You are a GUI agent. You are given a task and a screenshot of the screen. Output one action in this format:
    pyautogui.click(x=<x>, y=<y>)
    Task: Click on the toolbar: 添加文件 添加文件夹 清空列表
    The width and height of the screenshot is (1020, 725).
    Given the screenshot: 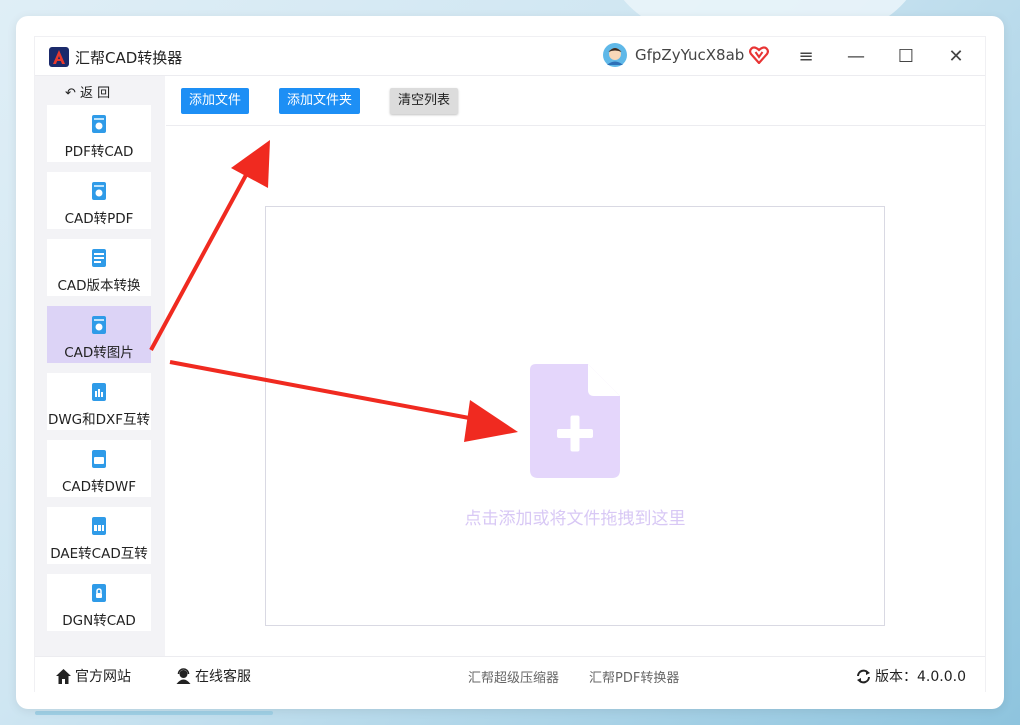 What is the action you would take?
    pyautogui.click(x=575, y=101)
    